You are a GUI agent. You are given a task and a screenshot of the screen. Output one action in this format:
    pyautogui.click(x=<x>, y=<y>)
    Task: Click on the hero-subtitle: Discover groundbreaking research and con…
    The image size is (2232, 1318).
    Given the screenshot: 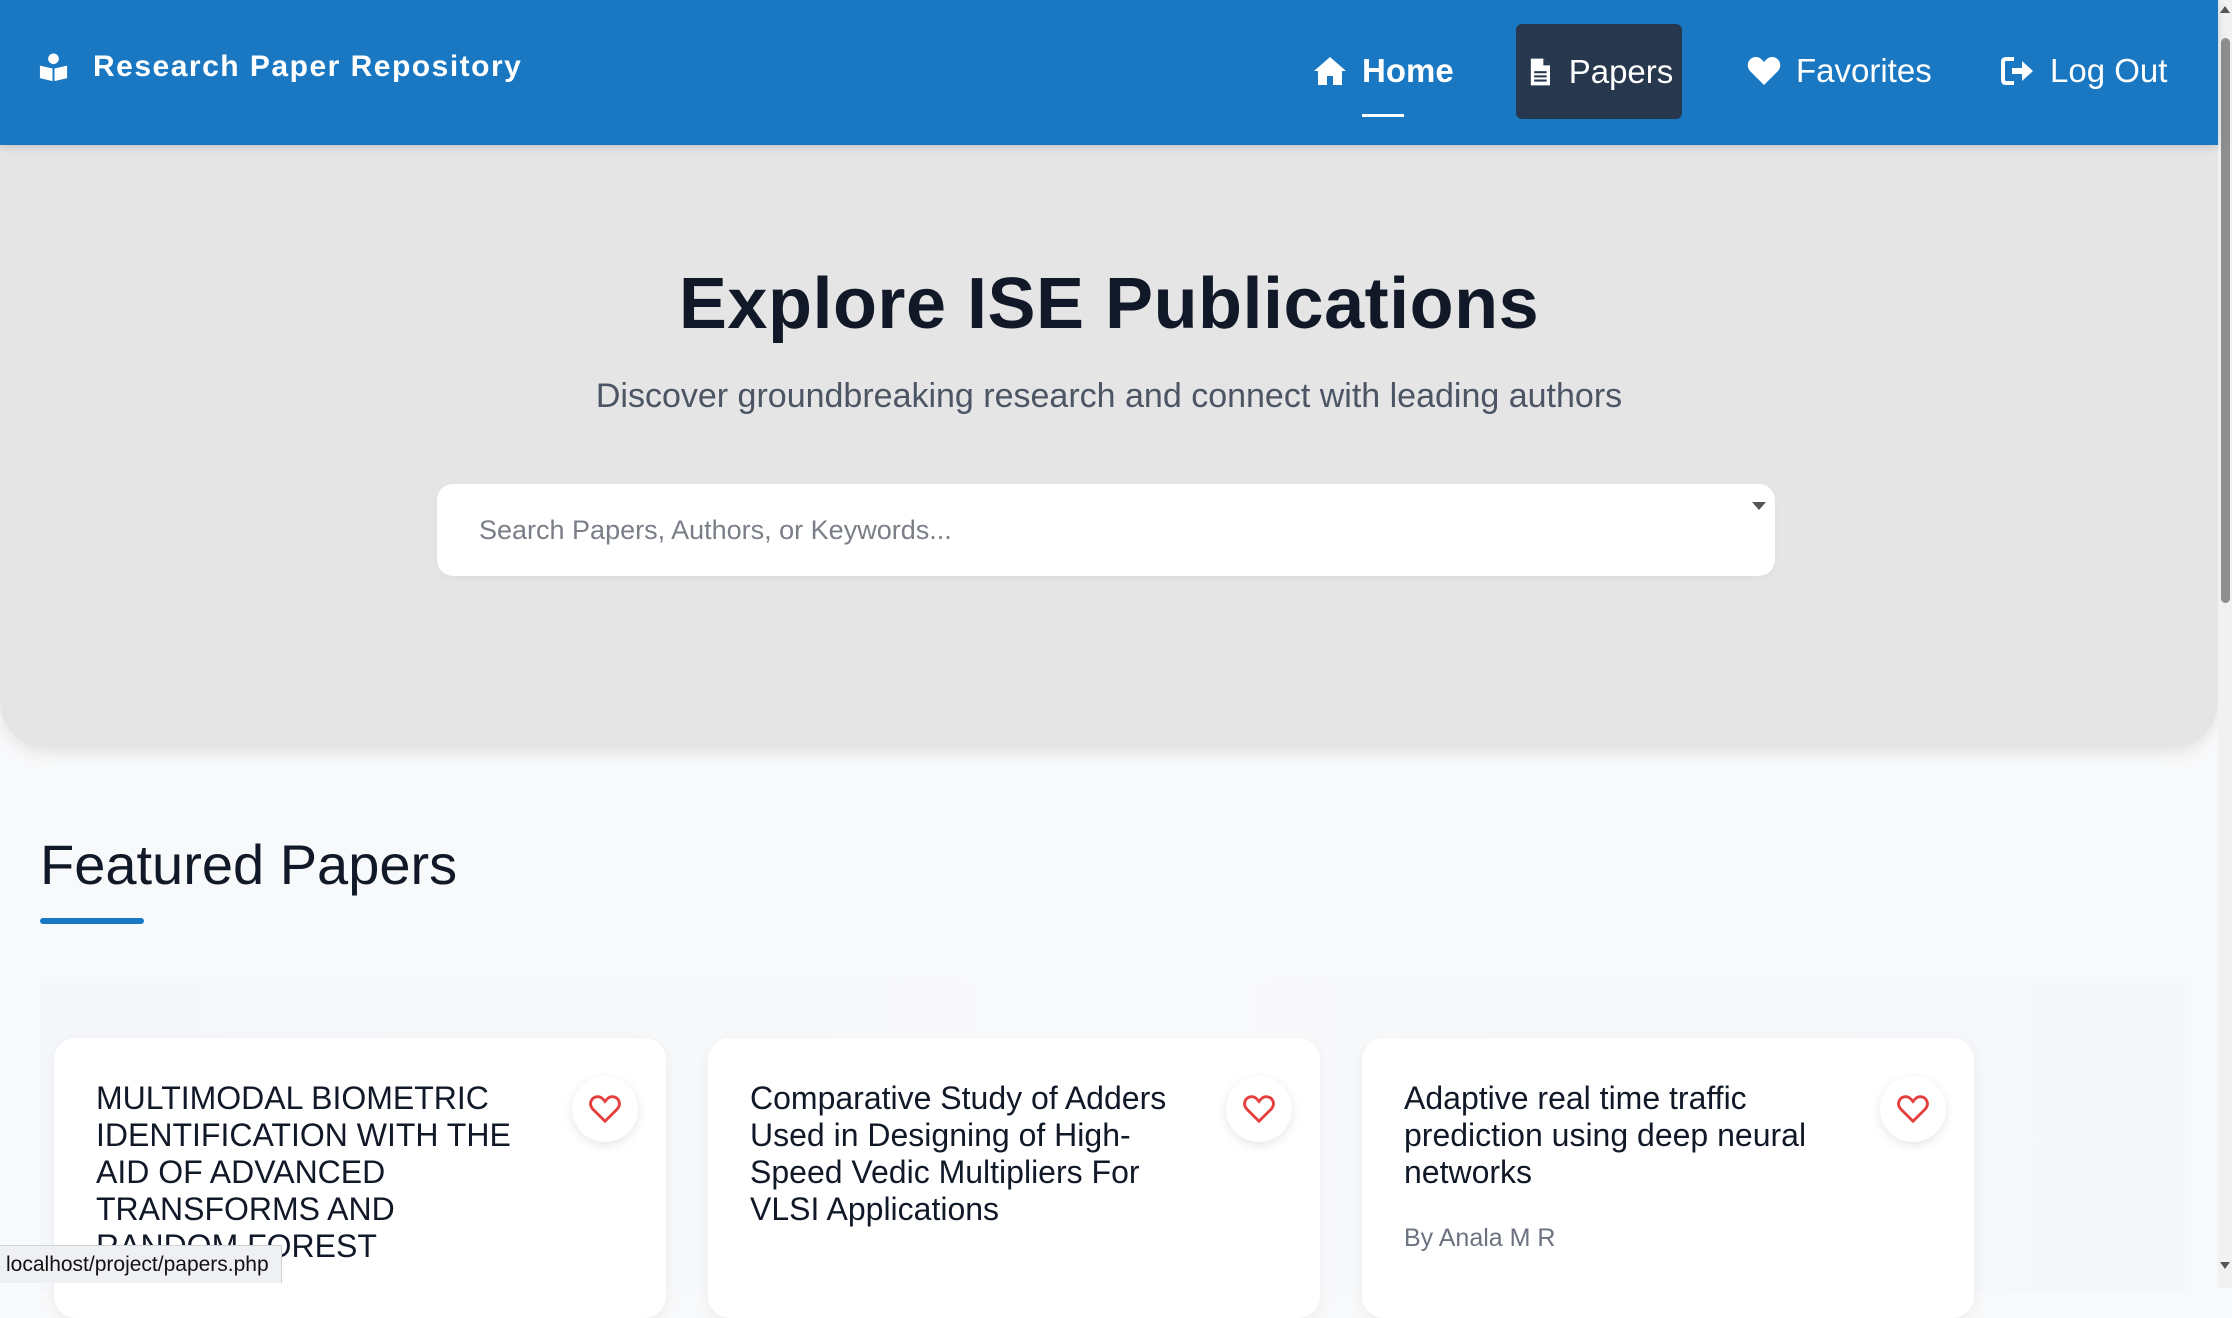 What is the action you would take?
    pyautogui.click(x=1109, y=396)
    